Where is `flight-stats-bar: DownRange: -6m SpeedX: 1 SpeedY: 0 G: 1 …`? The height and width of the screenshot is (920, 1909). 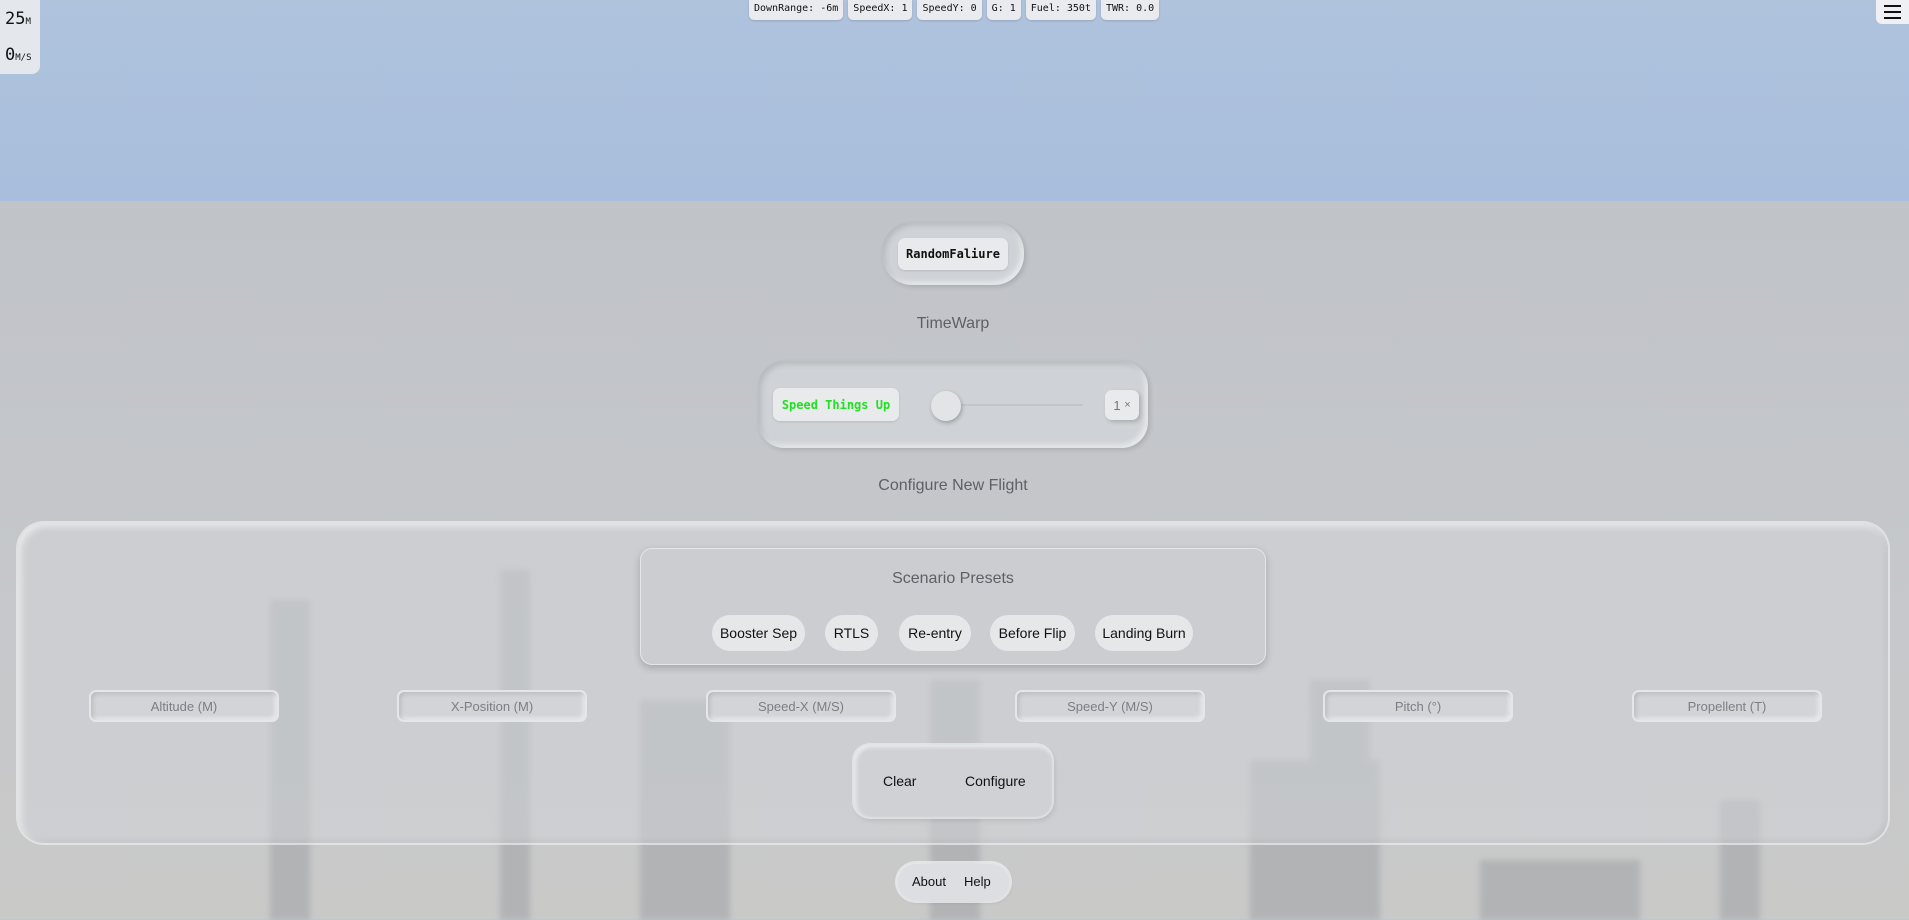 flight-stats-bar: DownRange: -6m SpeedX: 1 SpeedY: 0 G: 1 … is located at coordinates (954, 10).